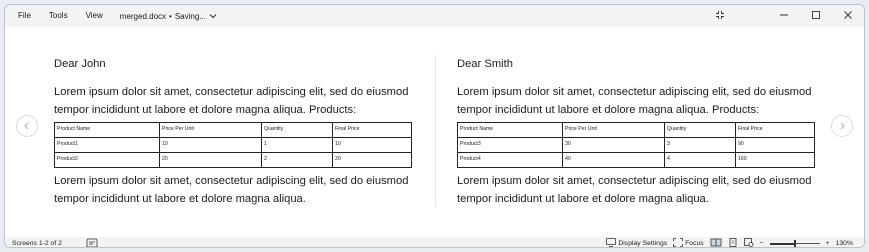 Image resolution: width=869 pixels, height=252 pixels. What do you see at coordinates (700, 160) in the screenshot?
I see `table-cell: 4` at bounding box center [700, 160].